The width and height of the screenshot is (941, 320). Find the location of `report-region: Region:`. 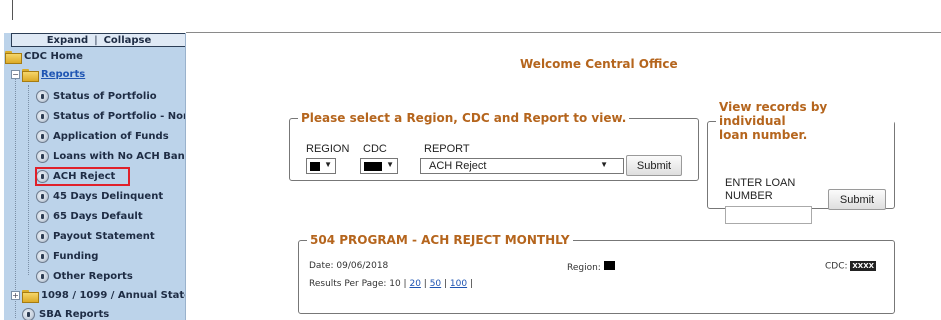

report-region: Region: is located at coordinates (591, 267).